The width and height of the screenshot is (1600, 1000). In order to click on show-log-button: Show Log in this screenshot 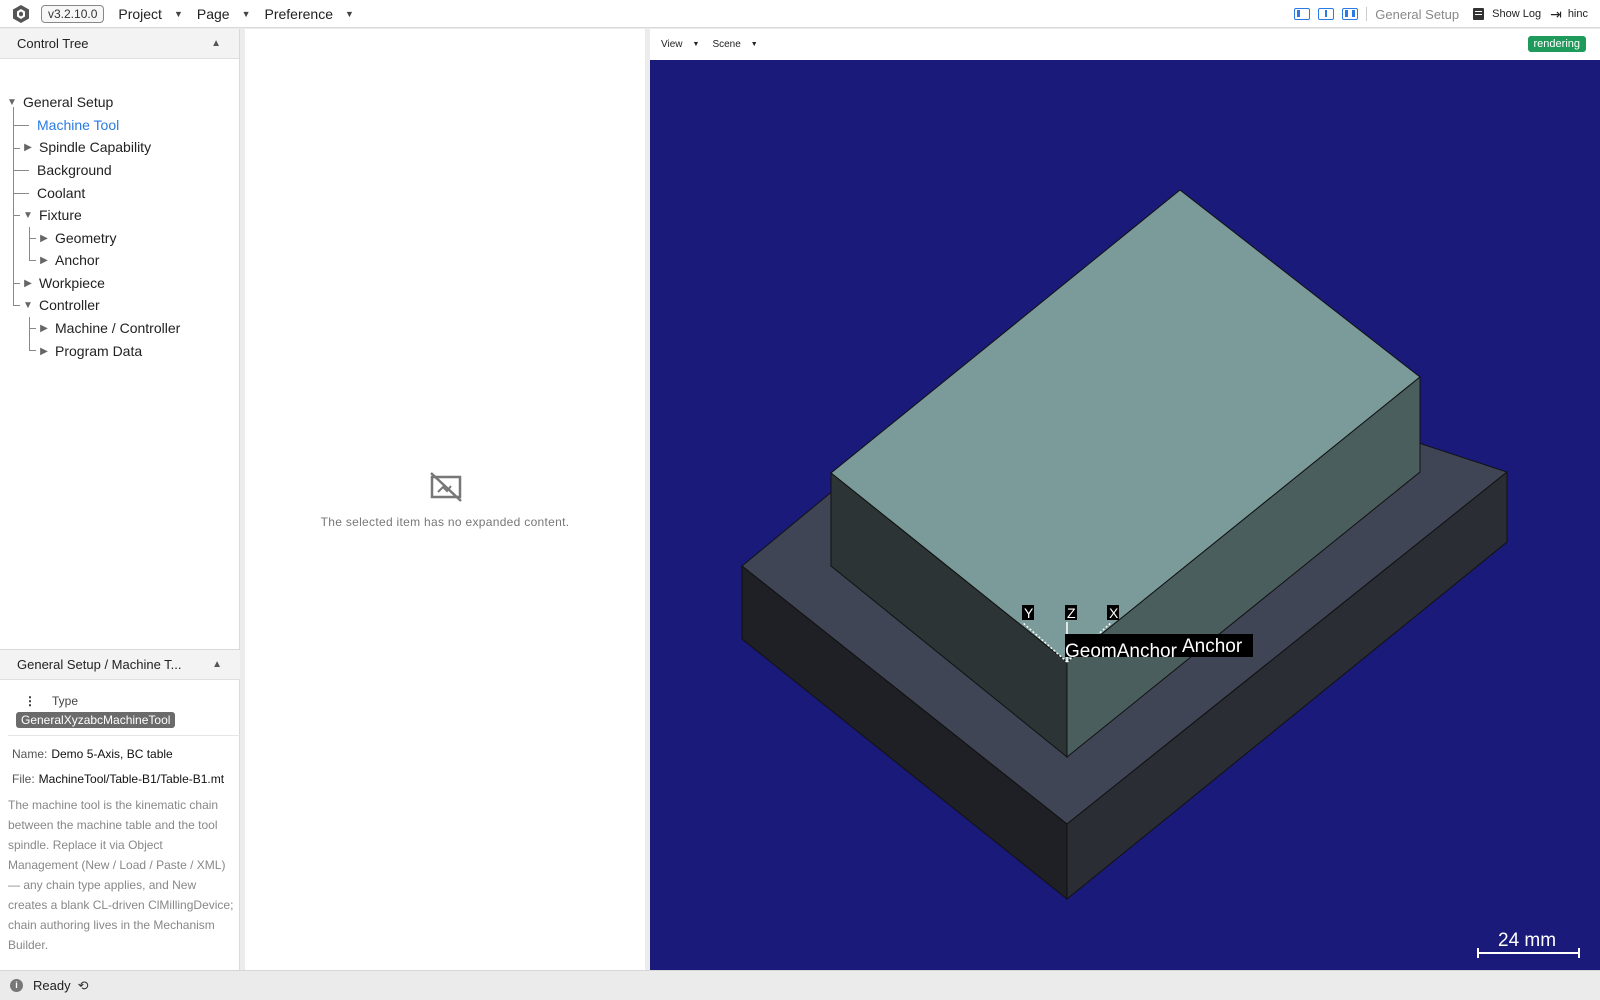, I will do `click(1516, 14)`.